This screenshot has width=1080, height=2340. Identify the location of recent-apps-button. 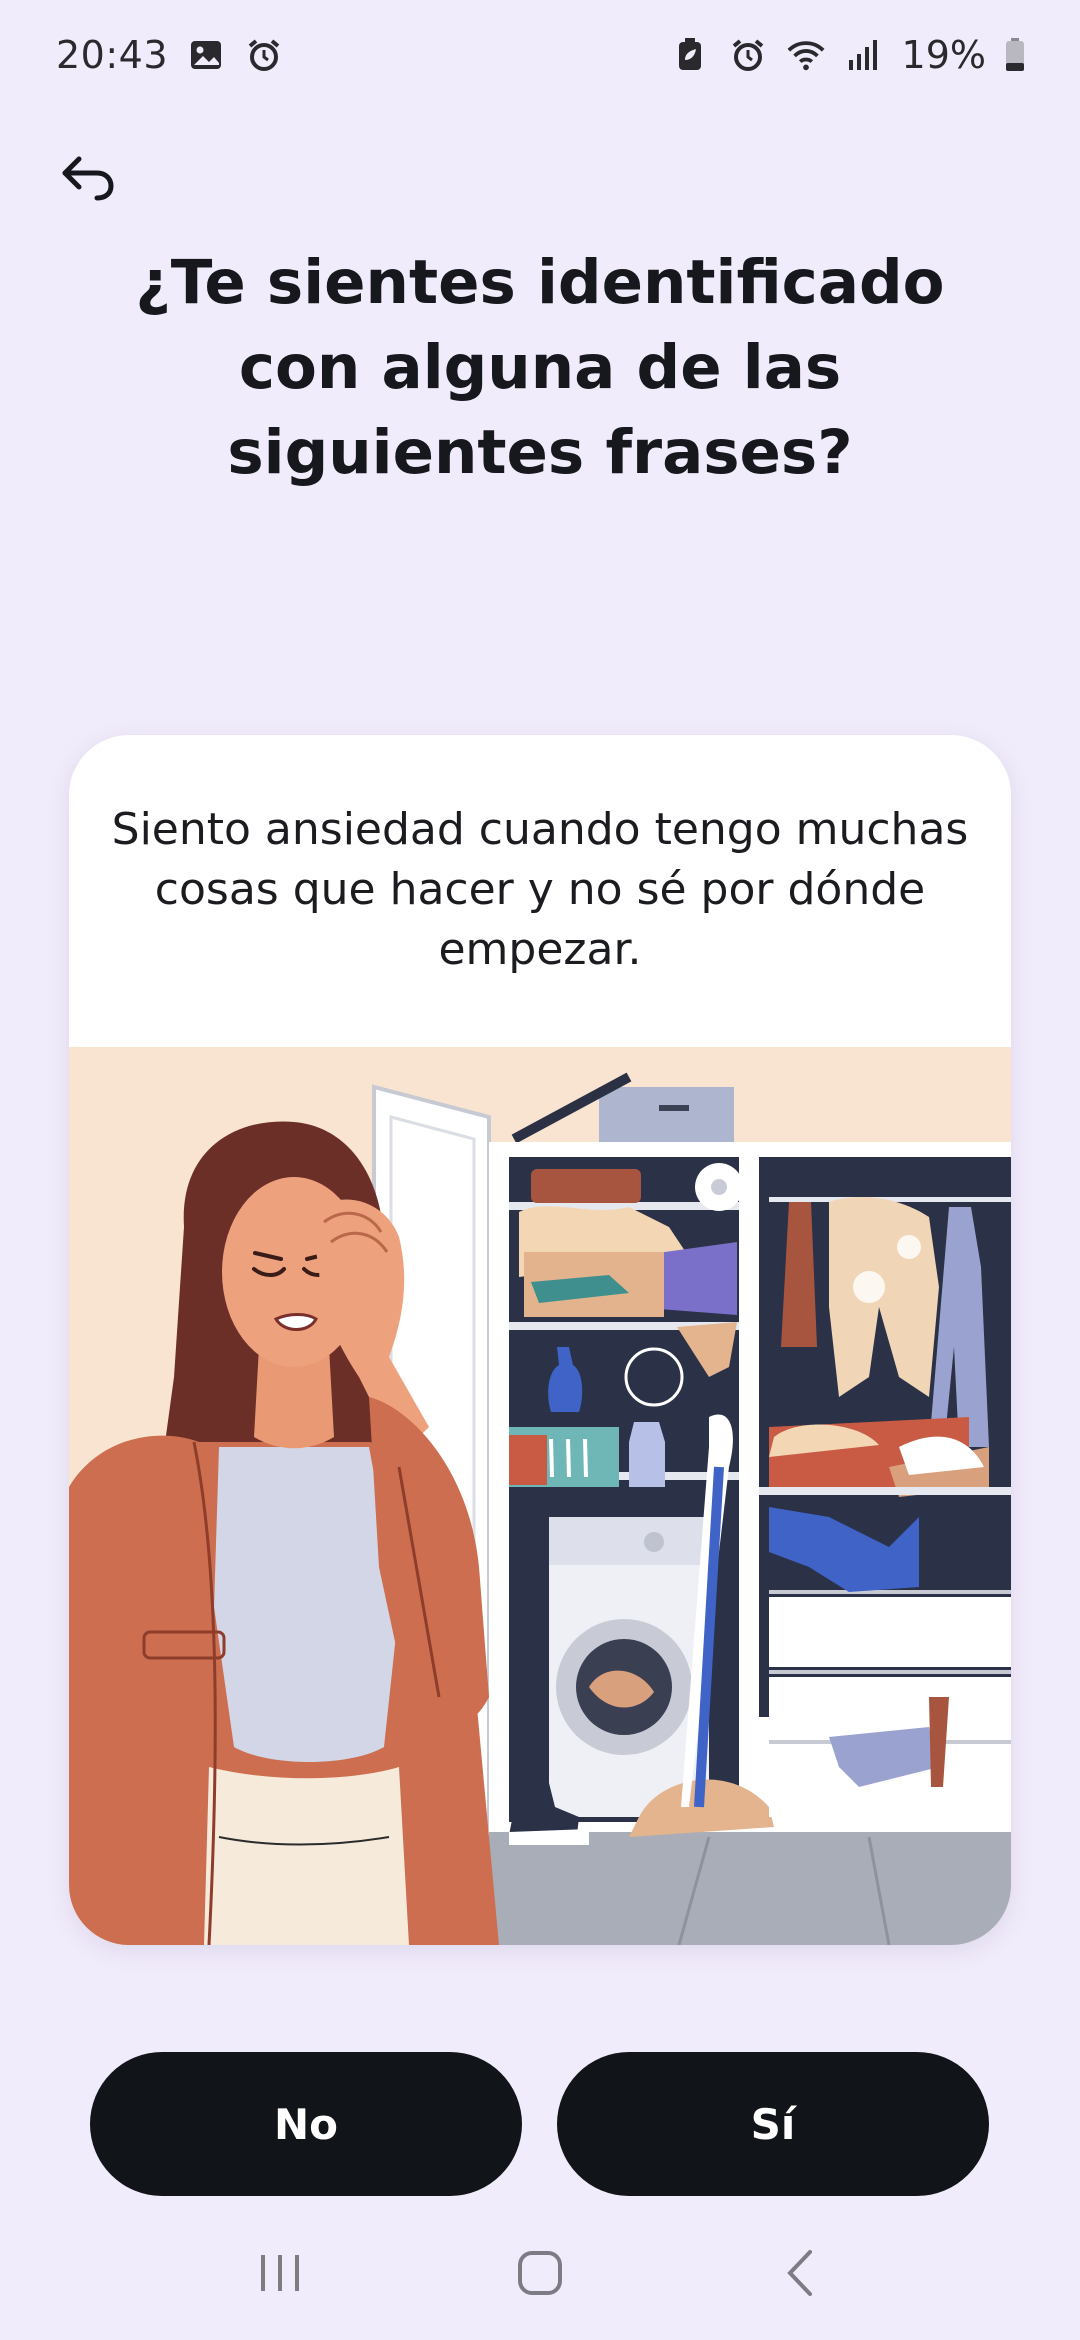
(280, 2275).